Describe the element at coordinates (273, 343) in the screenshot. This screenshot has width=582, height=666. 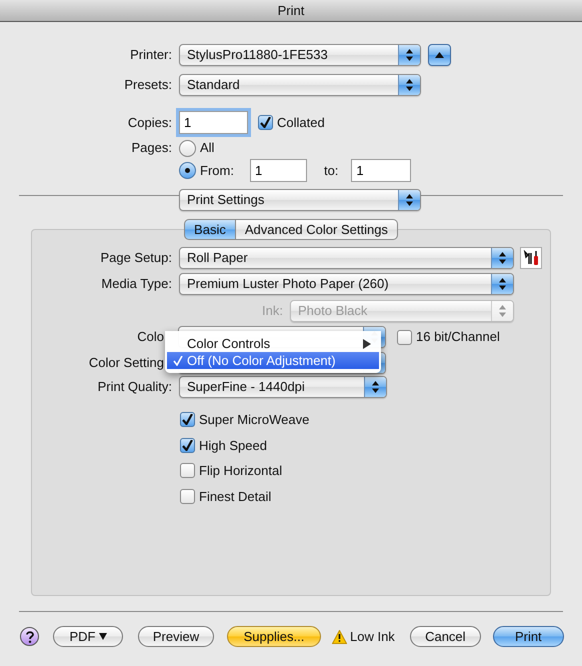
I see `menu-item: Color Controls` at that location.